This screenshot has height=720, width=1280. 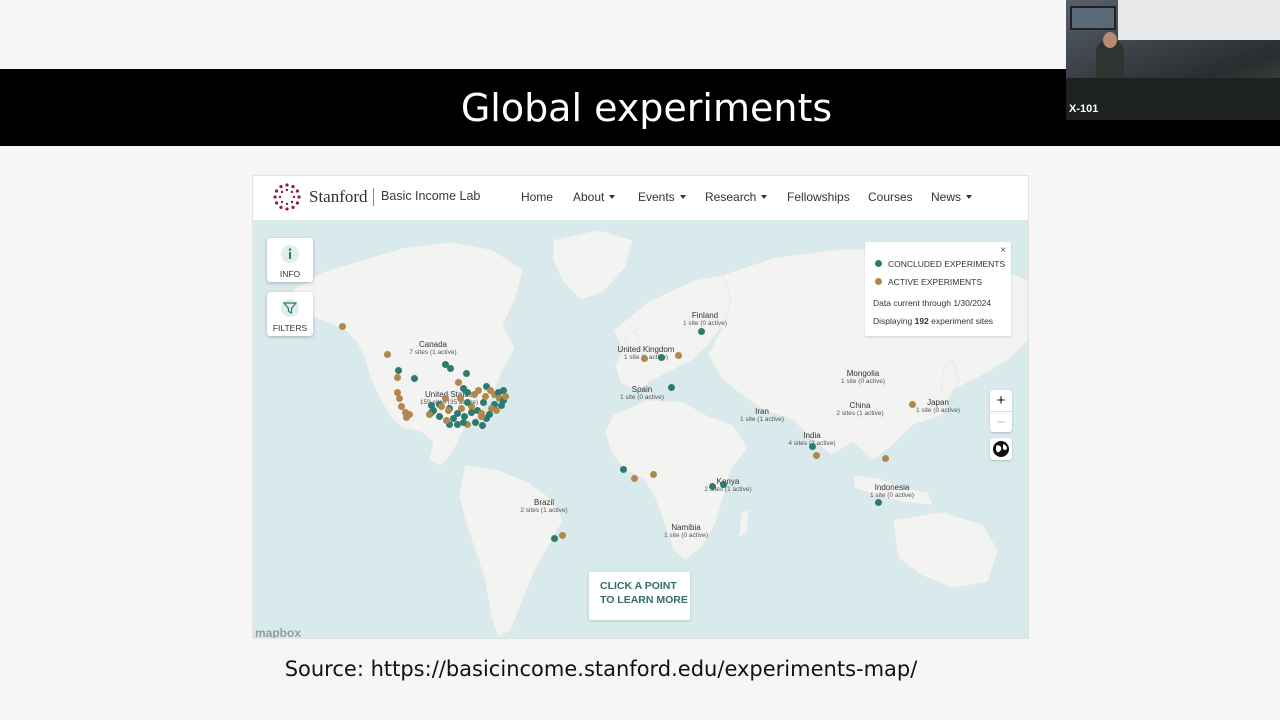 What do you see at coordinates (1084, 109) in the screenshot?
I see `camera-room-label: X-101` at bounding box center [1084, 109].